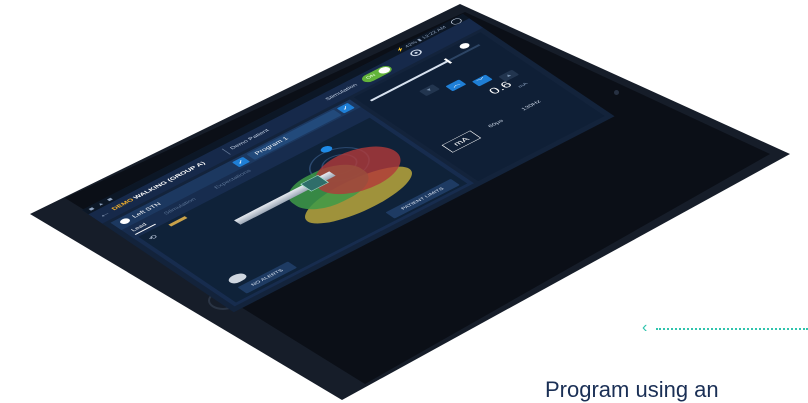  I want to click on unit-pulse-width-button: 60μs, so click(495, 123).